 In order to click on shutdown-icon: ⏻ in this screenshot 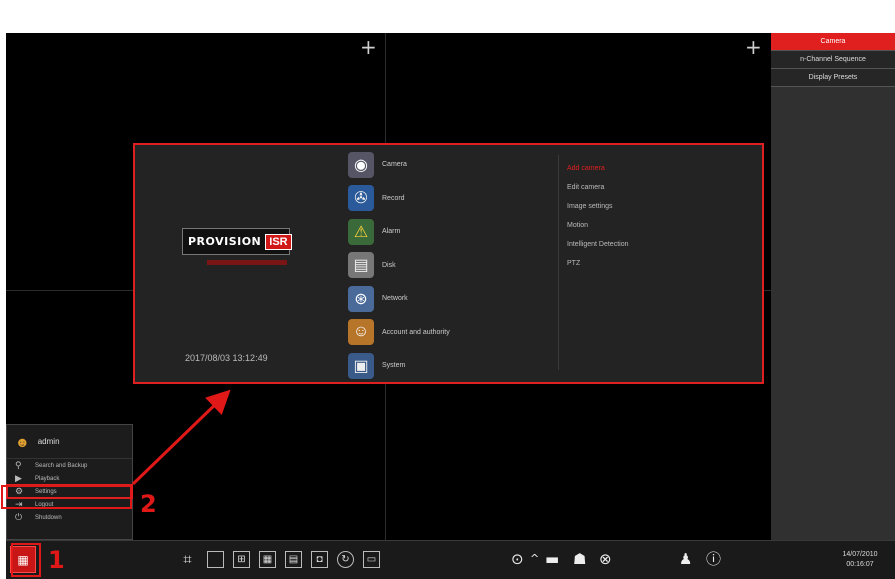, I will do `click(19, 517)`.